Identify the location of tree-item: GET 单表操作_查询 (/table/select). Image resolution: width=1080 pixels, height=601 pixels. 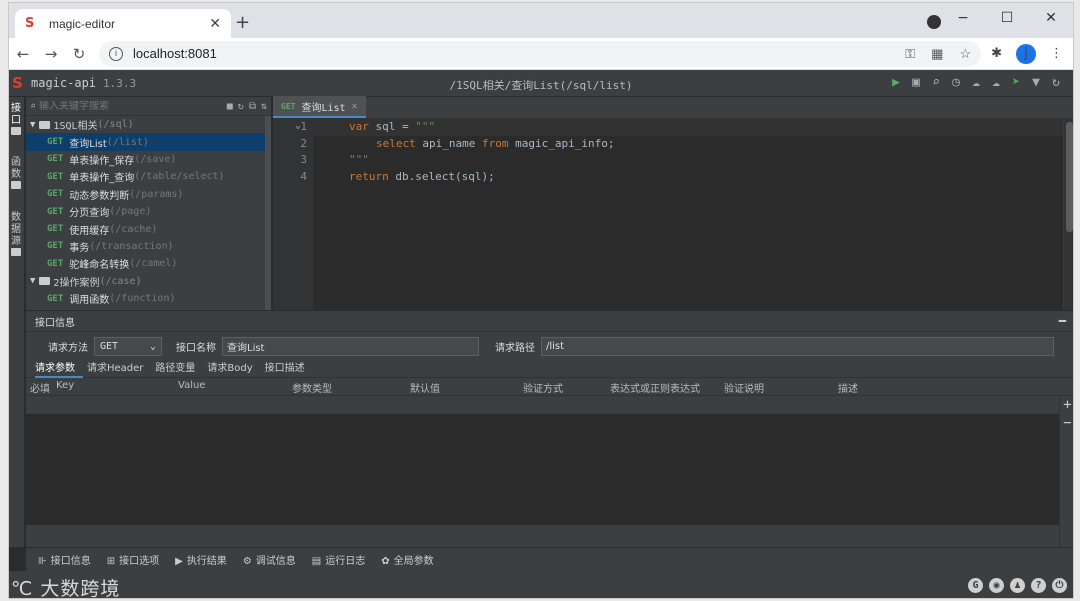
(148, 176).